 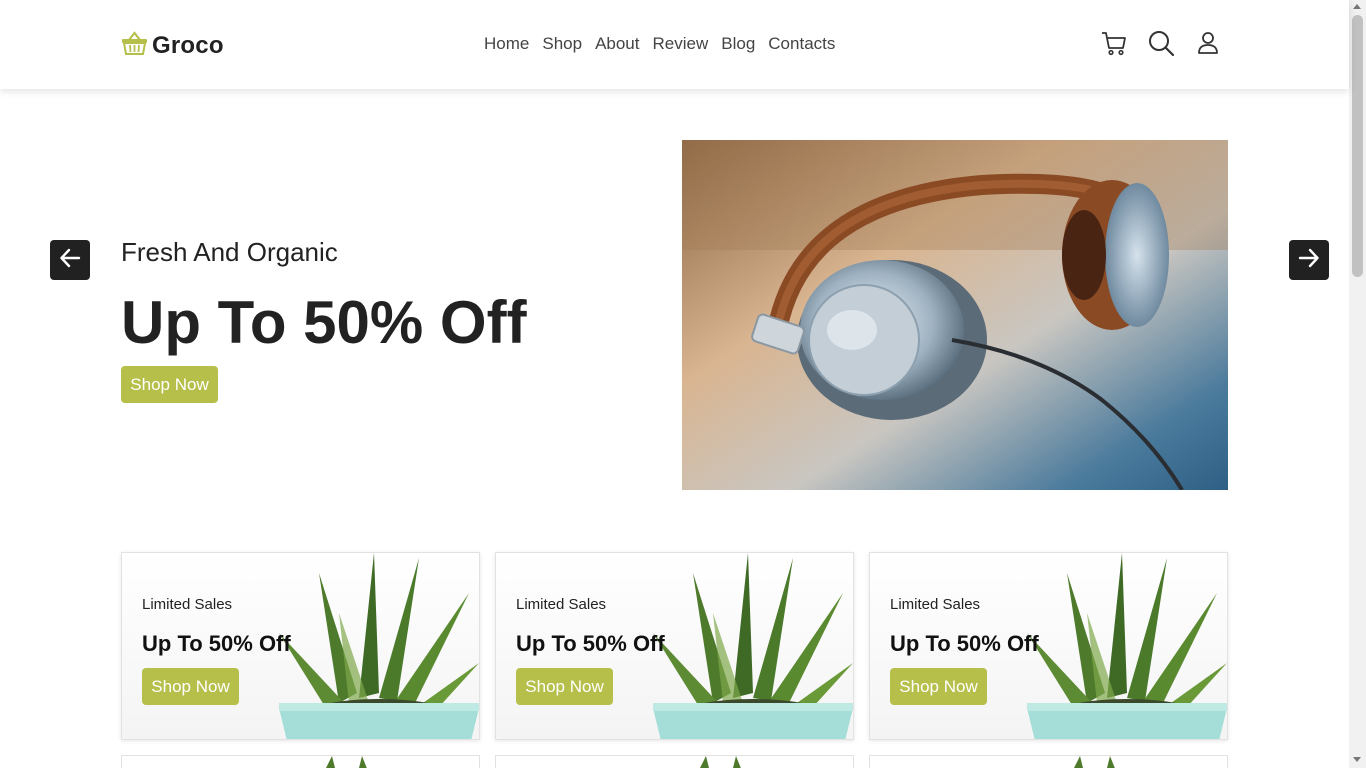 What do you see at coordinates (738, 44) in the screenshot?
I see `nav-blog: Blog` at bounding box center [738, 44].